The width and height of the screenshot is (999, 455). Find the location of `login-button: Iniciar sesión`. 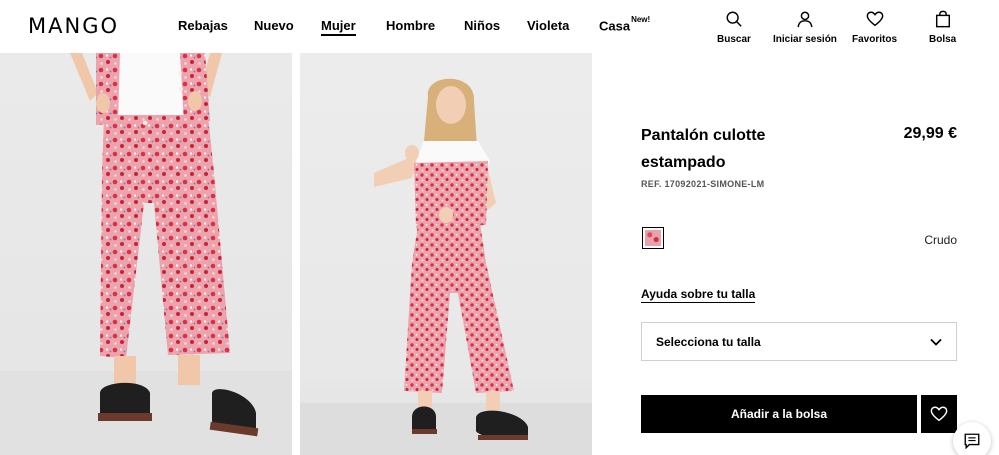

login-button: Iniciar sesión is located at coordinates (805, 27).